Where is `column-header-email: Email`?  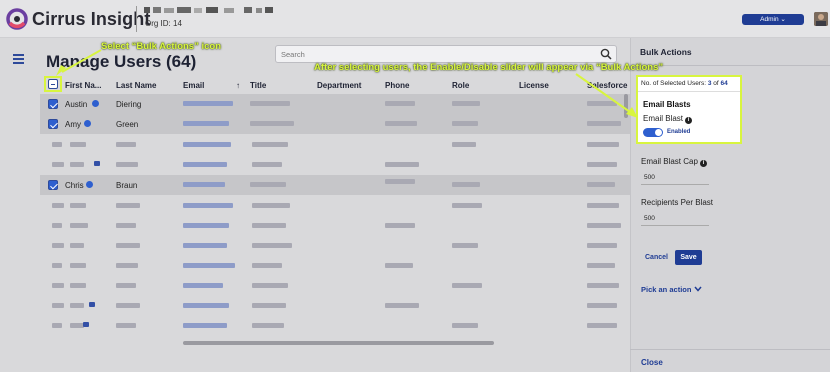
column-header-email: Email is located at coordinates (193, 85).